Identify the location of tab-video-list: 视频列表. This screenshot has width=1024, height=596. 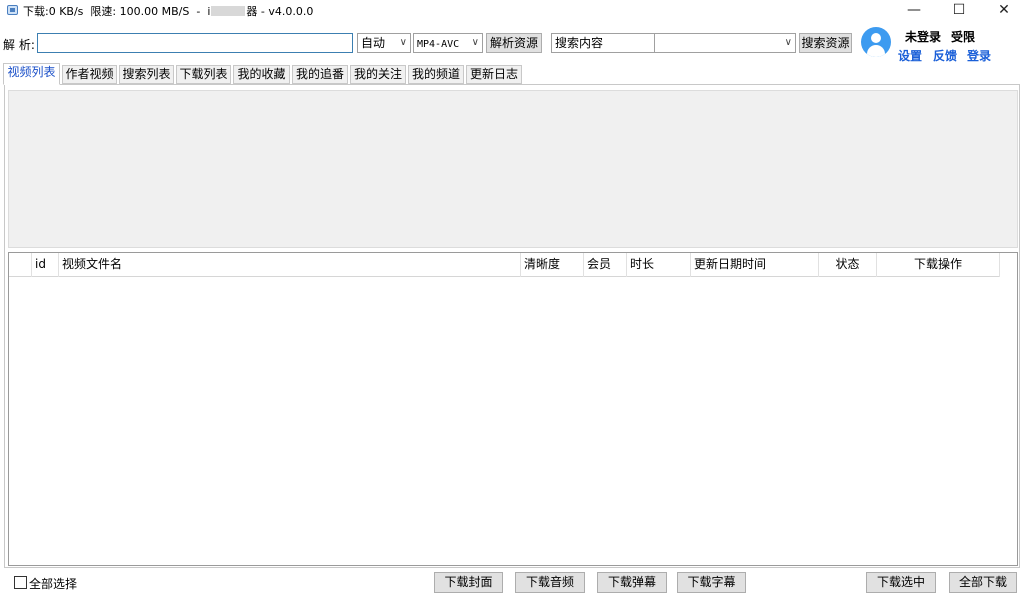
(31, 74).